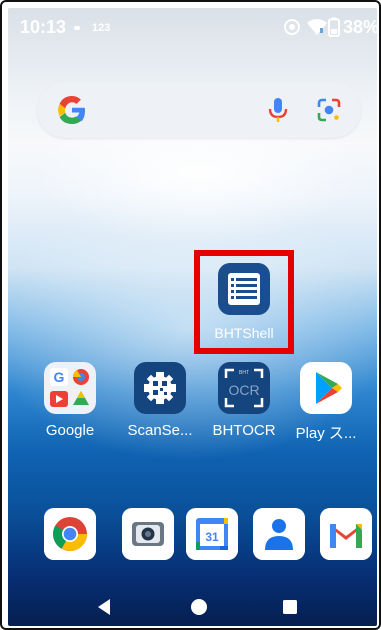 Image resolution: width=381 pixels, height=630 pixels. What do you see at coordinates (192, 27) in the screenshot?
I see `status-bar: 10:13 123 38%` at bounding box center [192, 27].